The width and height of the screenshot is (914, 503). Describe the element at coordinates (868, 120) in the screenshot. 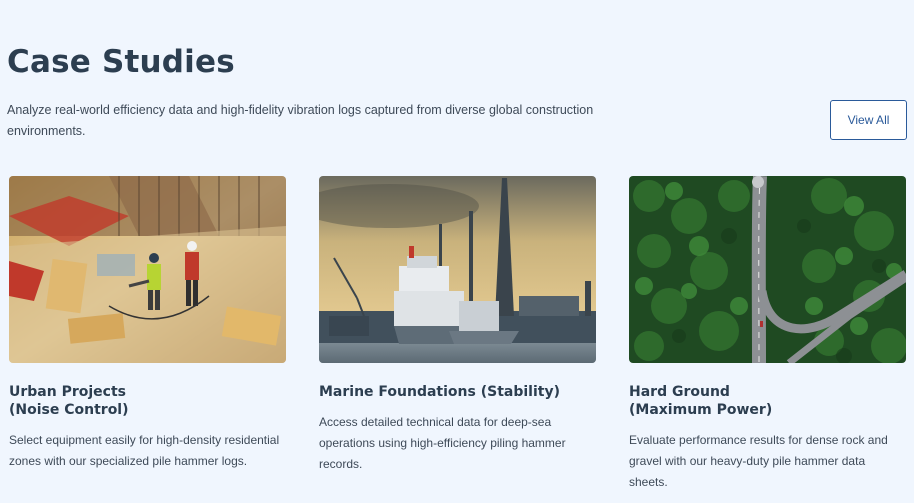

I see `view-all-button: View All` at that location.